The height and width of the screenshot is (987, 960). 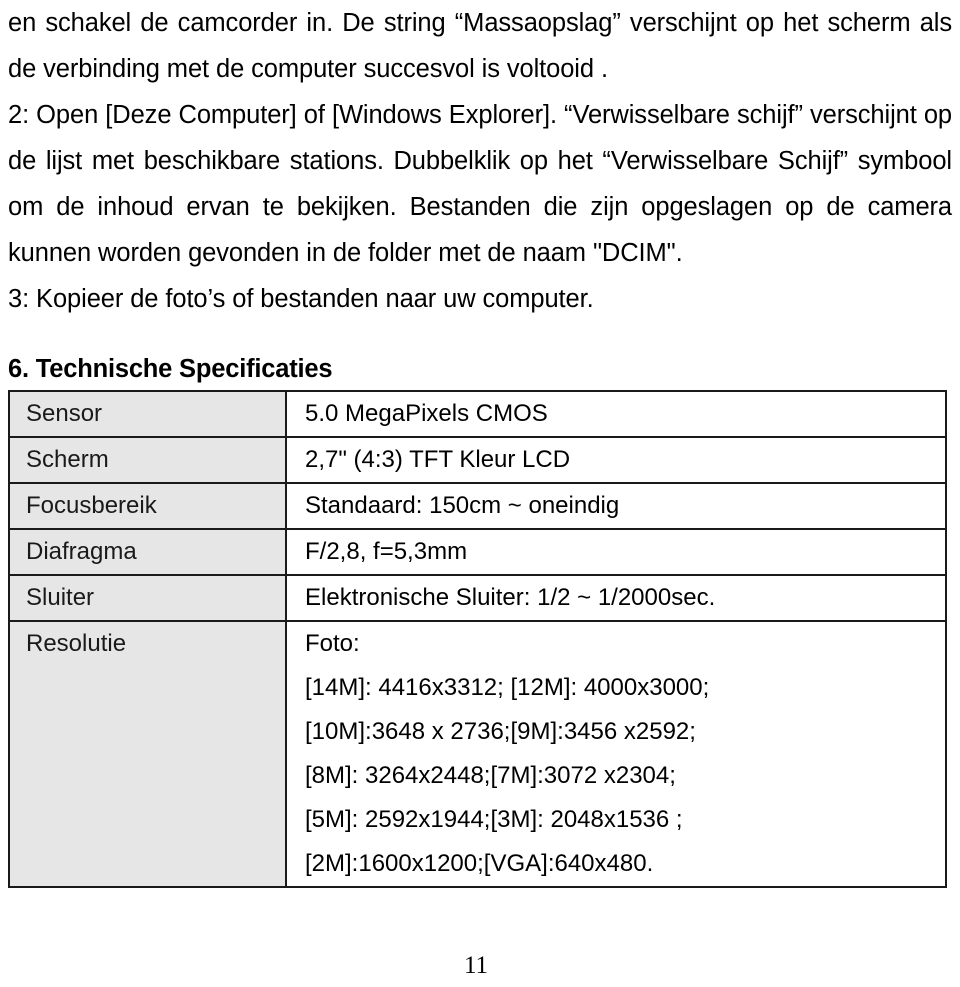 I want to click on spec-value: F/2,8, f=5,3mm, so click(x=616, y=552).